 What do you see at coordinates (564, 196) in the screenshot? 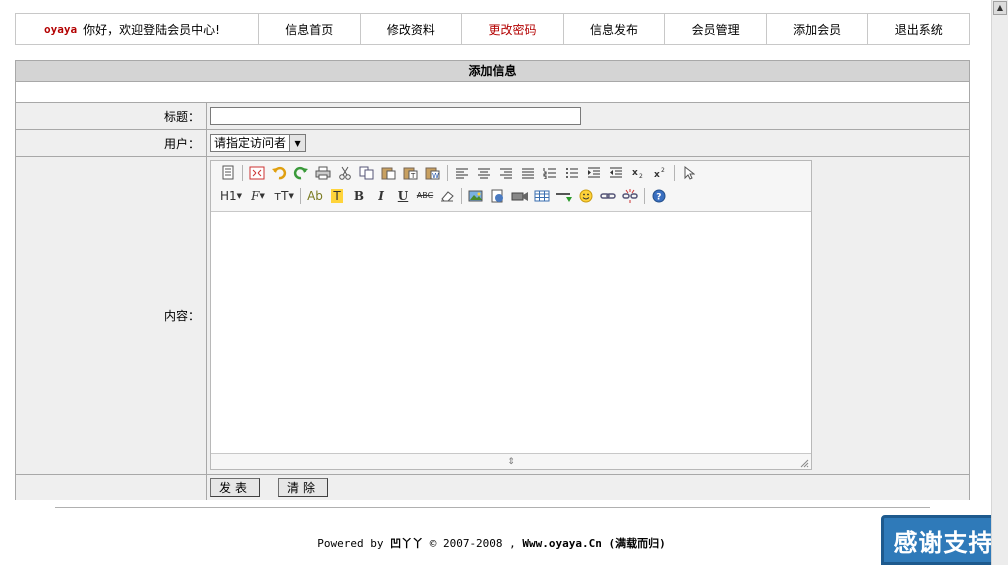
I see `insert-hr-icon` at bounding box center [564, 196].